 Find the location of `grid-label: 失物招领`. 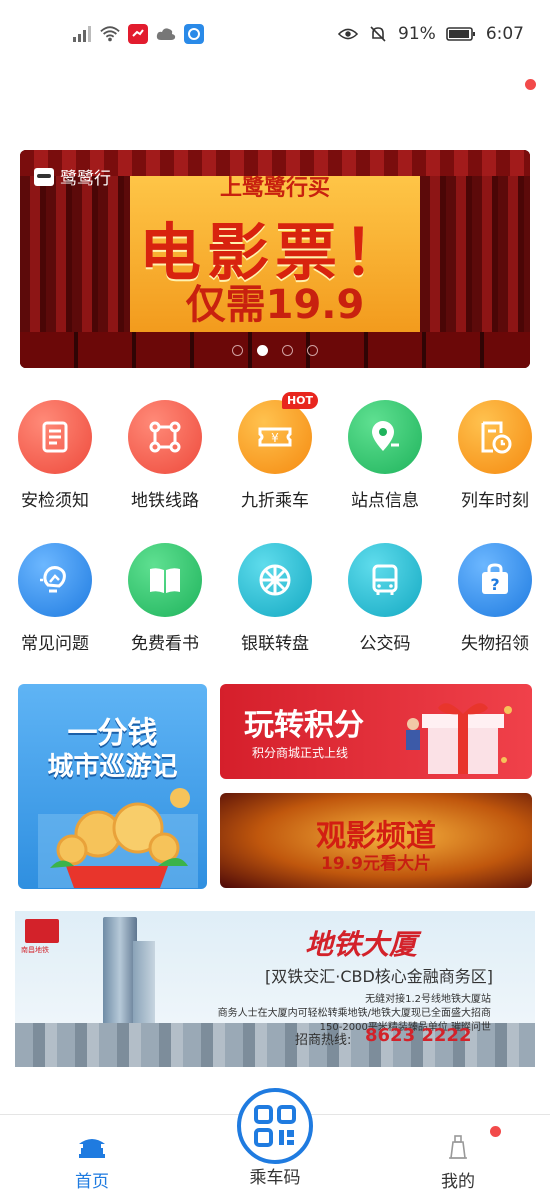

grid-label: 失物招领 is located at coordinates (495, 644).